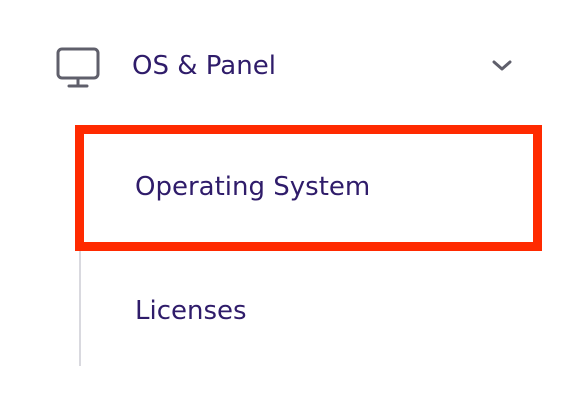 The image size is (564, 406). I want to click on chevron-down-icon, so click(502, 66).